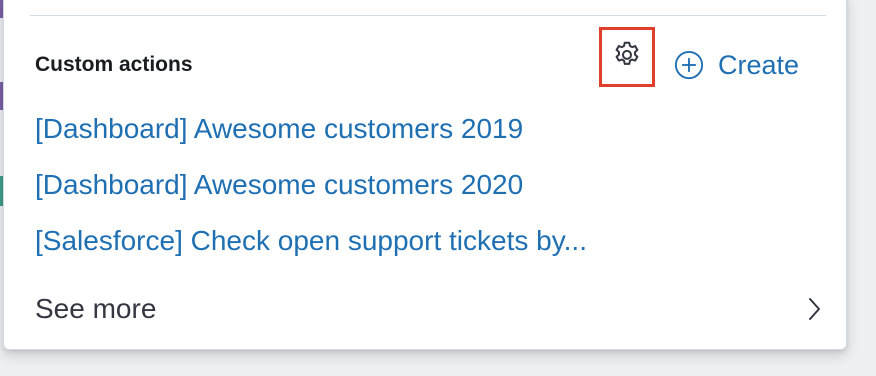 The image size is (876, 376). I want to click on gear-icon, so click(627, 57).